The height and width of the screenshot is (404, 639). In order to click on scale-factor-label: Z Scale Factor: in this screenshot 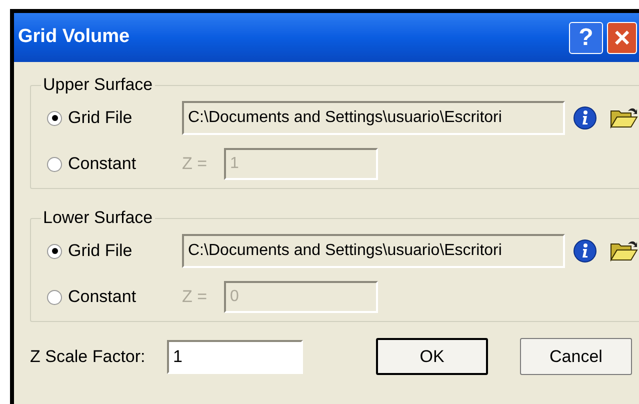, I will do `click(88, 357)`.